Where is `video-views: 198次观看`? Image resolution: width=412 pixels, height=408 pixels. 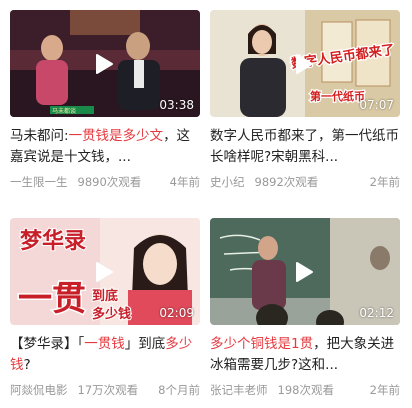
video-views: 198次观看 is located at coordinates (305, 390).